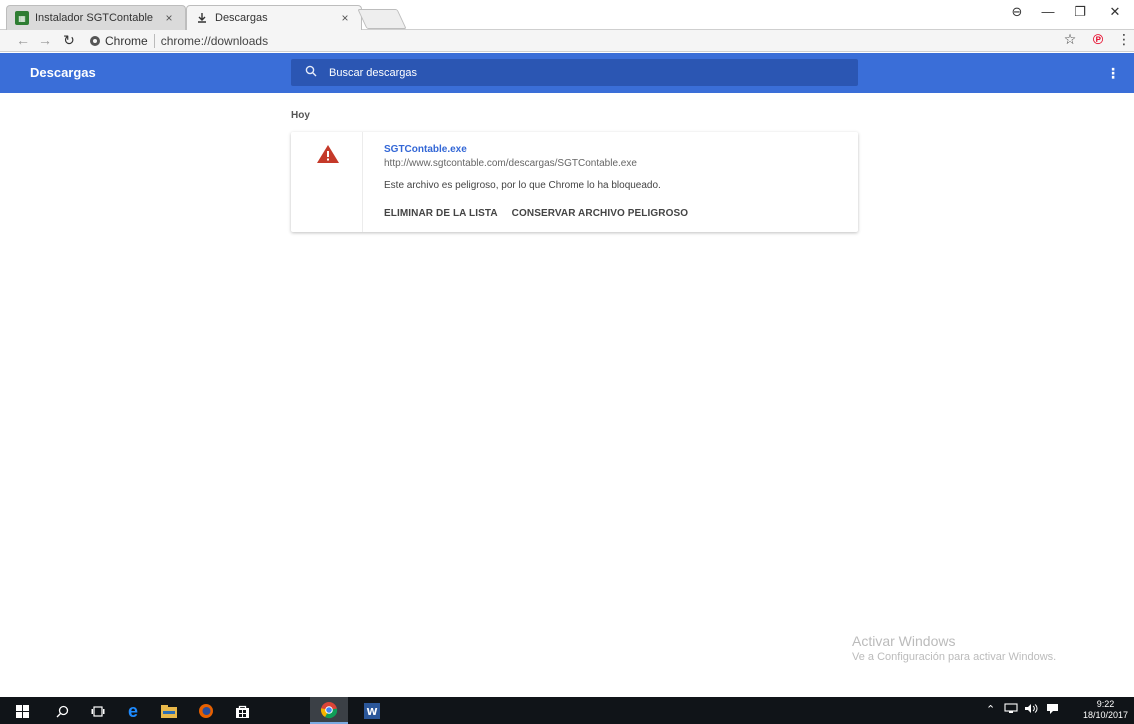  I want to click on tab-title: Instalador SGTContable, so click(94, 18).